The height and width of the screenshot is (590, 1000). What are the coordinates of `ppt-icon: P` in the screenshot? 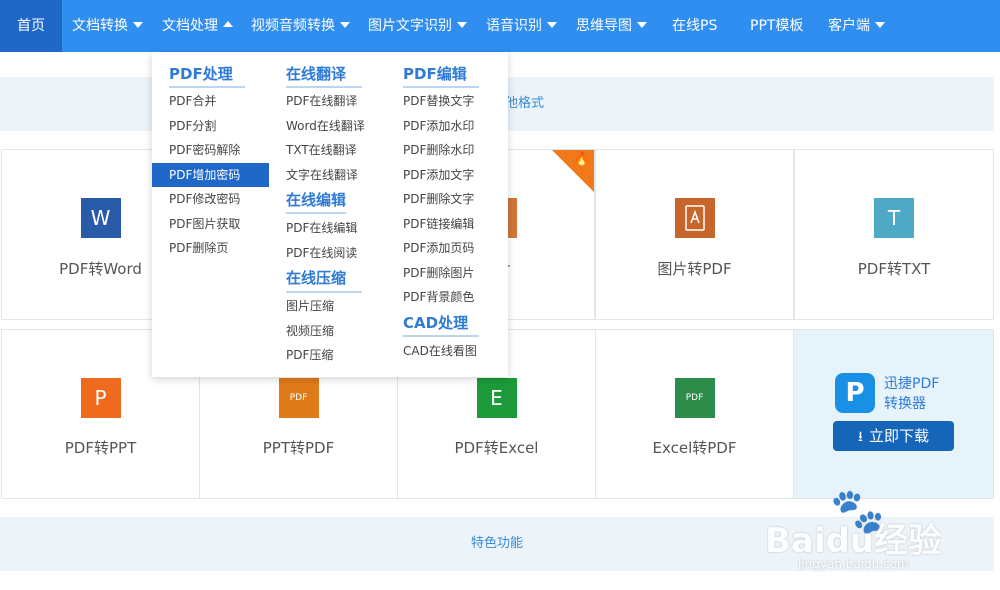 It's located at (100, 398).